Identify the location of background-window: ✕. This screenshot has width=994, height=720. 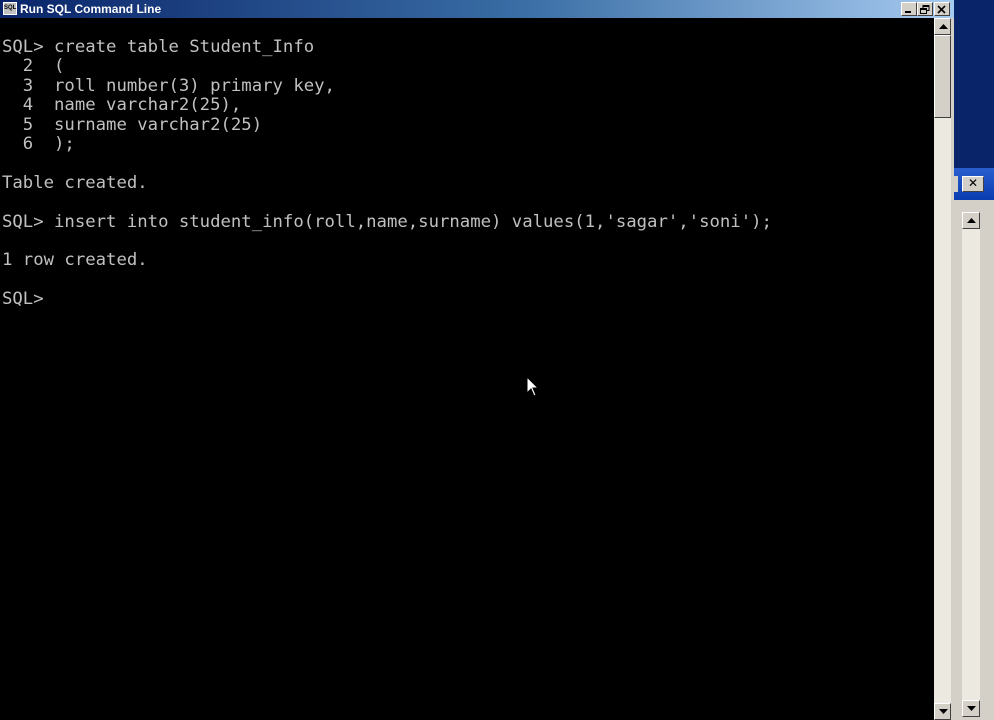
(974, 444).